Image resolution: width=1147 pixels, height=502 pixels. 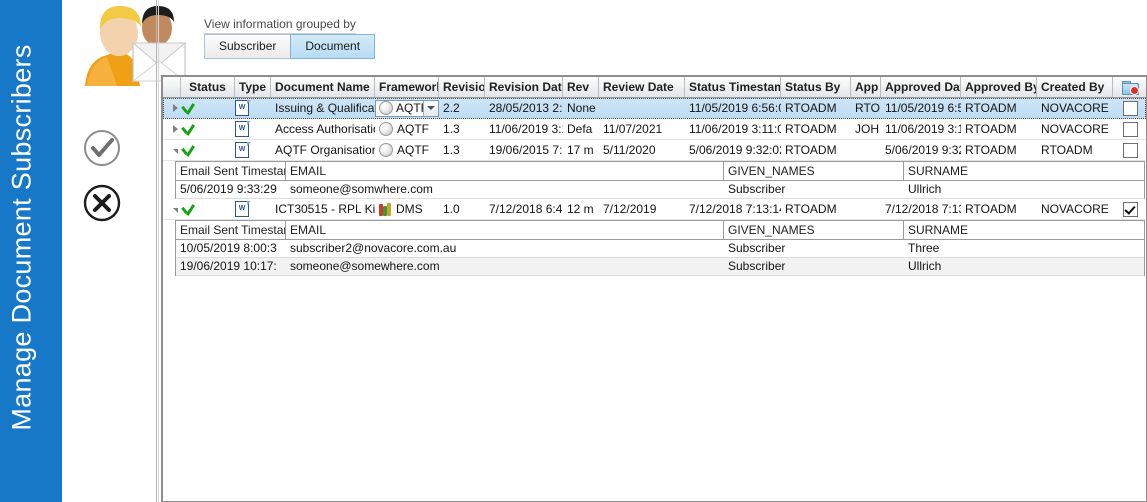 What do you see at coordinates (323, 150) in the screenshot?
I see `document-name-cell: AQTF Organisationa` at bounding box center [323, 150].